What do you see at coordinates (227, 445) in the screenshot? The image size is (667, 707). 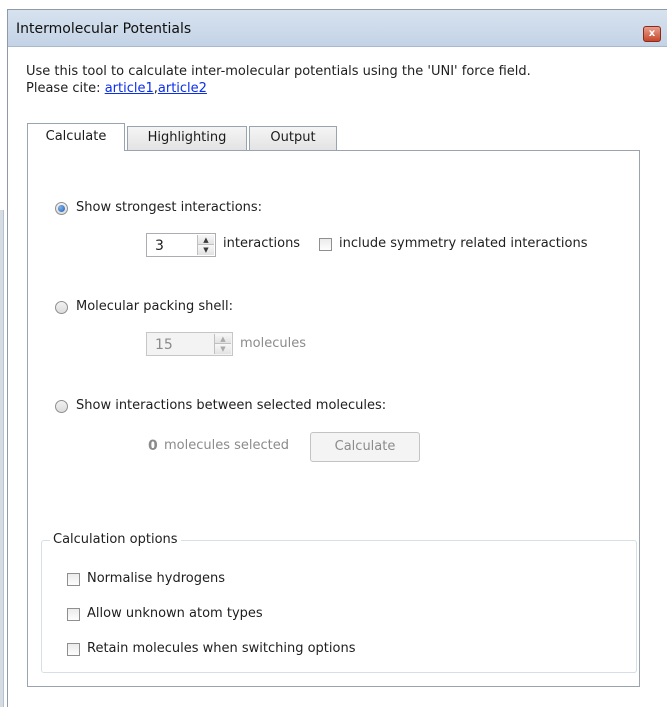 I see `selected-count-label: molecules selected` at bounding box center [227, 445].